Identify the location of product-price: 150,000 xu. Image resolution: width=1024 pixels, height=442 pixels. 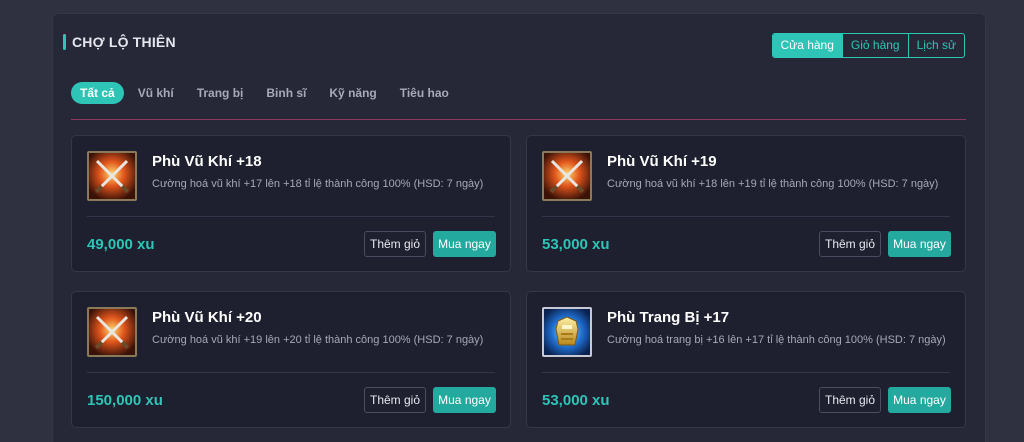
(125, 400).